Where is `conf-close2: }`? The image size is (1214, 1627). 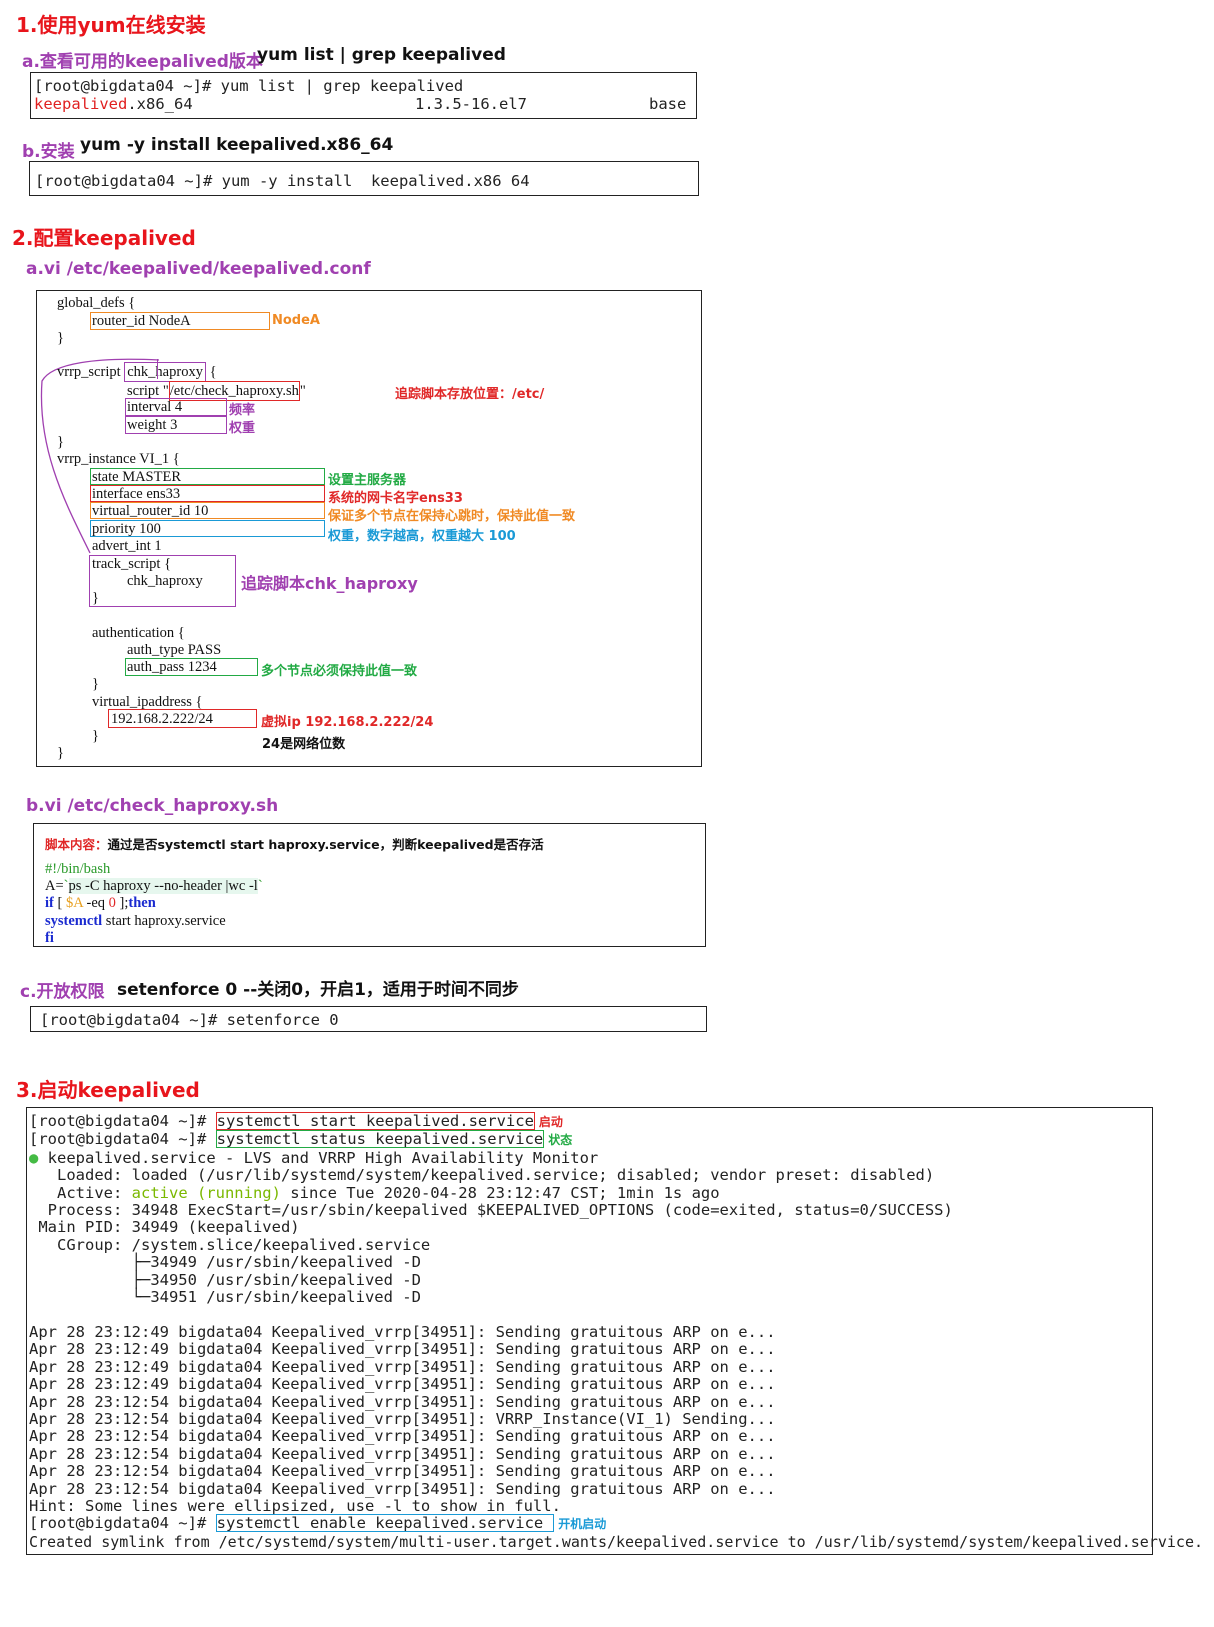 conf-close2: } is located at coordinates (60, 442).